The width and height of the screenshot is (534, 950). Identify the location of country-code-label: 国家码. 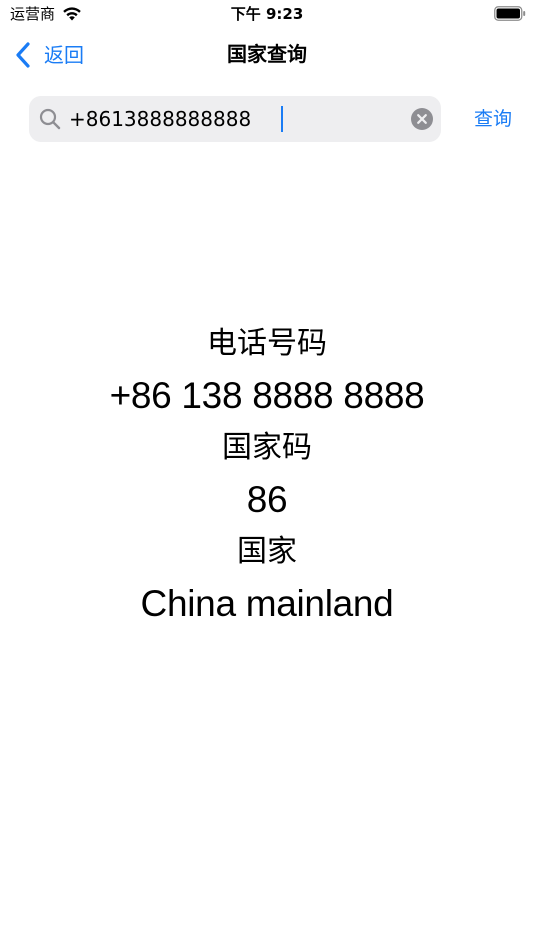
(267, 447).